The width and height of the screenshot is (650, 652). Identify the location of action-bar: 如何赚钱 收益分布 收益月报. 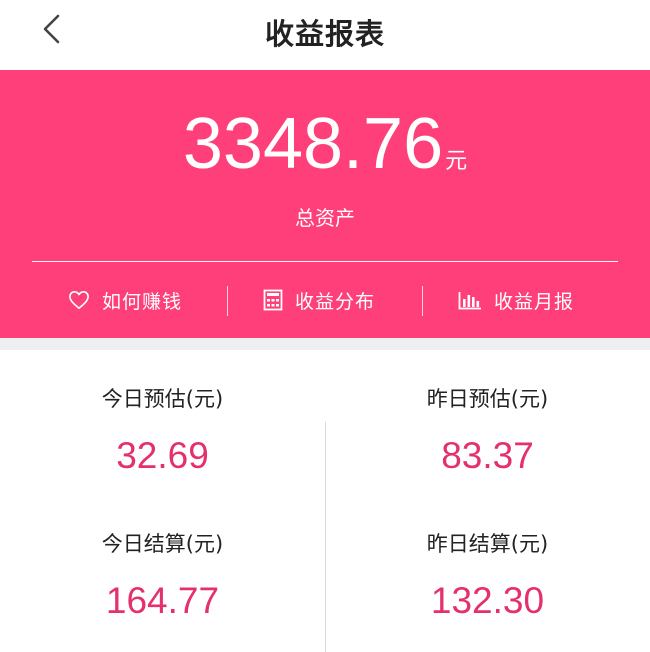
(325, 300).